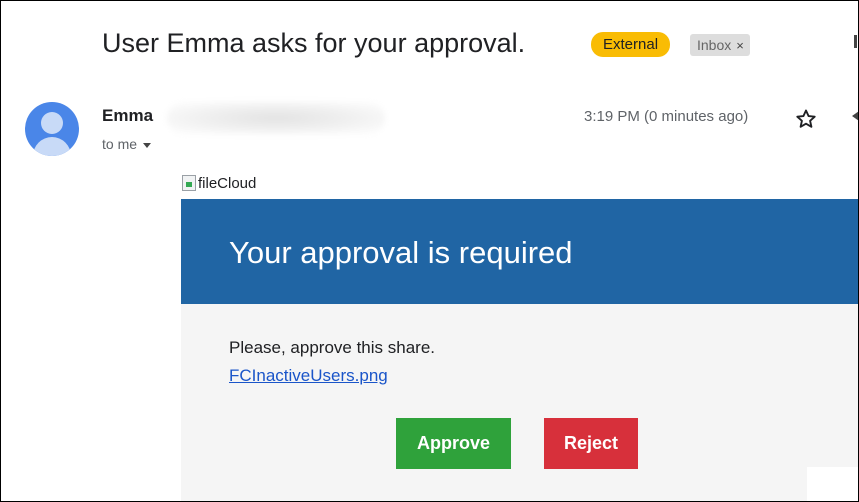 This screenshot has height=502, width=859. I want to click on inbox-label-text: Inbox, so click(714, 45).